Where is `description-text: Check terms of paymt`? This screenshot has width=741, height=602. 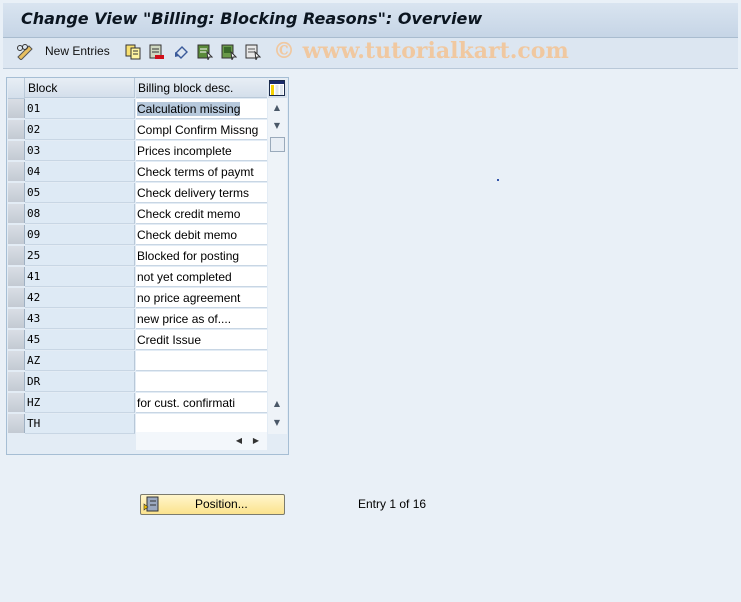
description-text: Check terms of paymt is located at coordinates (195, 172).